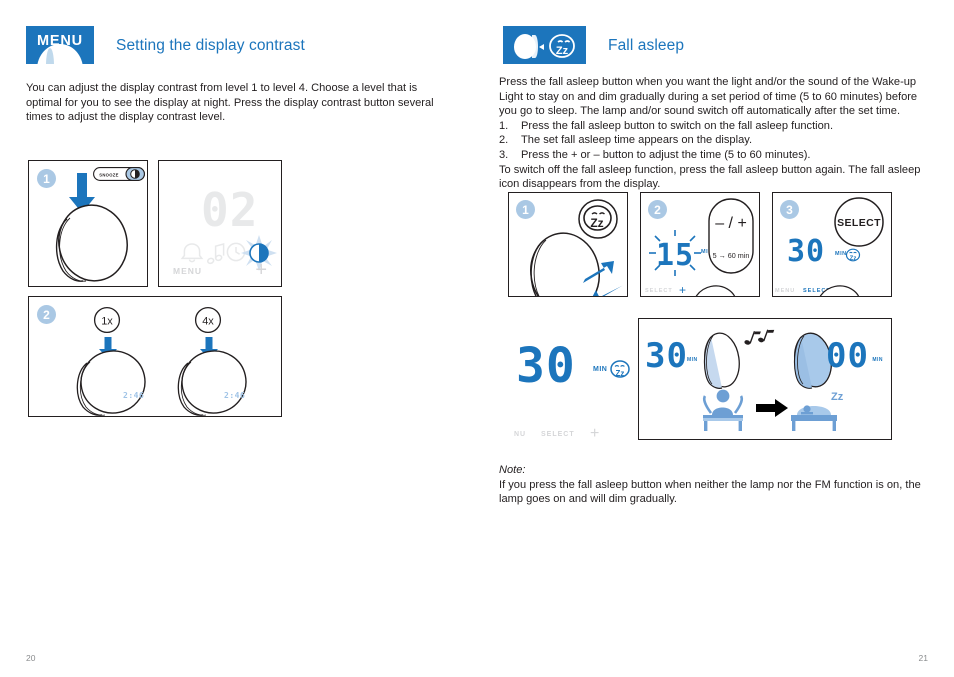 The image size is (954, 677). What do you see at coordinates (789, 209) in the screenshot?
I see `step-badge-3: 3` at bounding box center [789, 209].